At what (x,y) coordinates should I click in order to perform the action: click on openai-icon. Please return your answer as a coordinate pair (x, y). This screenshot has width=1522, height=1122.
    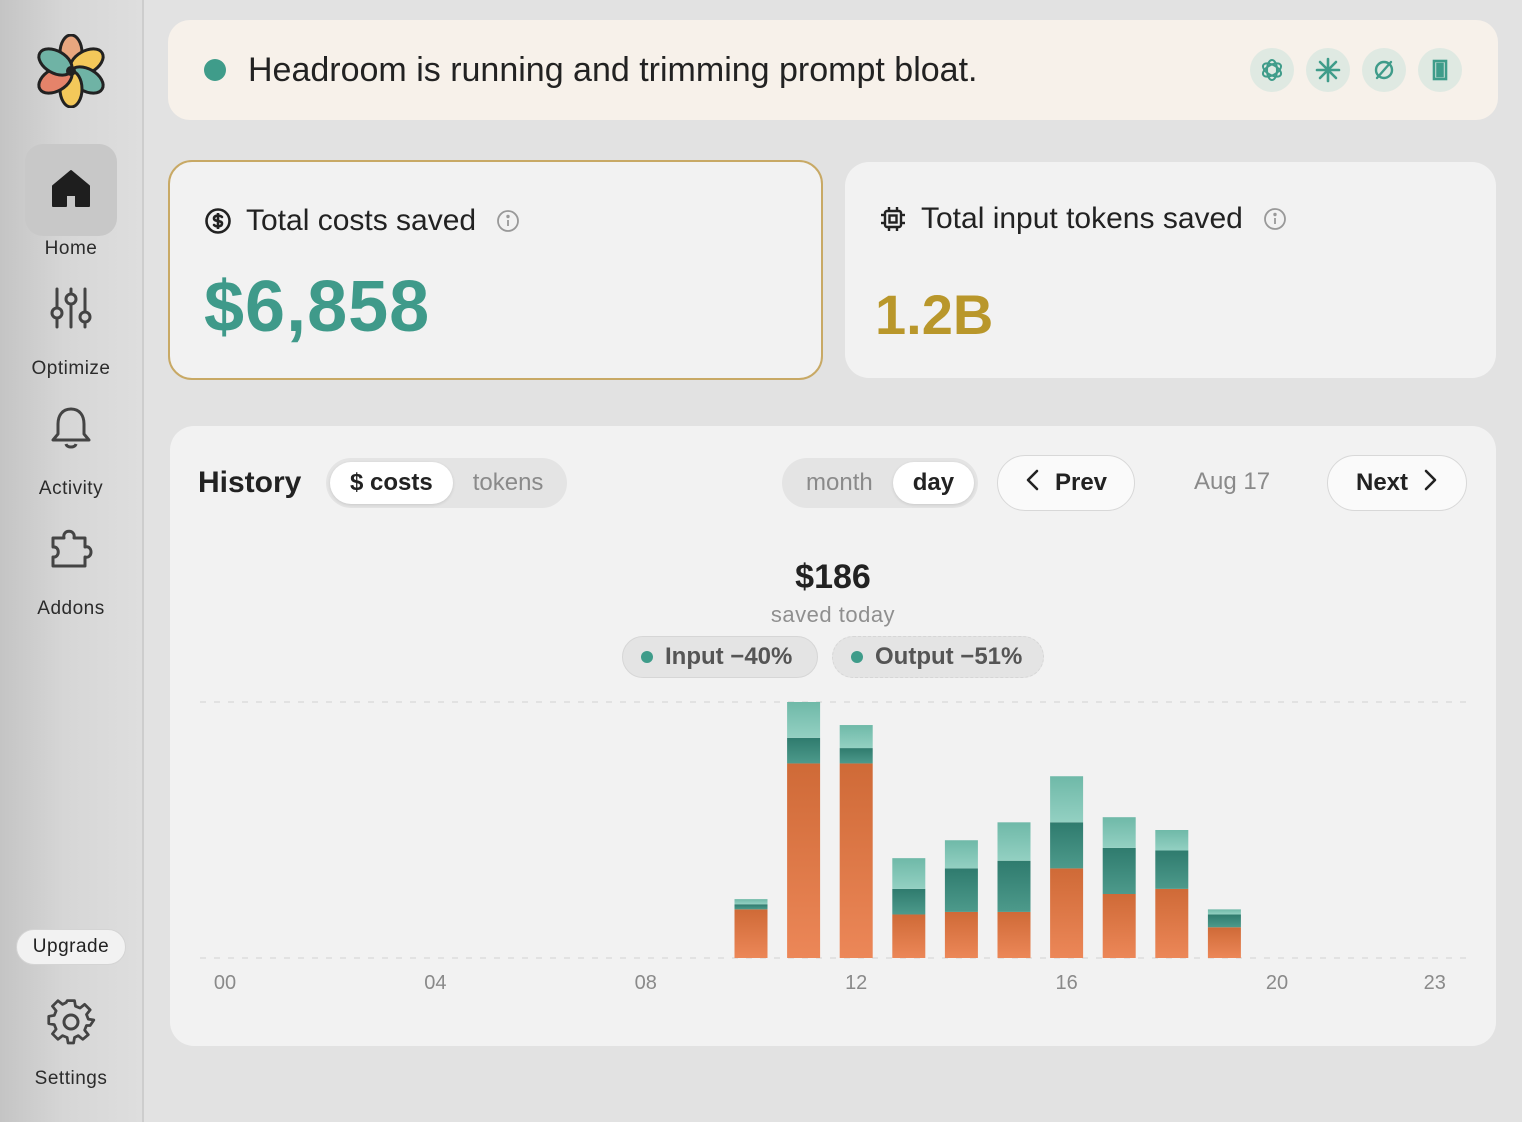
    Looking at the image, I should click on (1272, 70).